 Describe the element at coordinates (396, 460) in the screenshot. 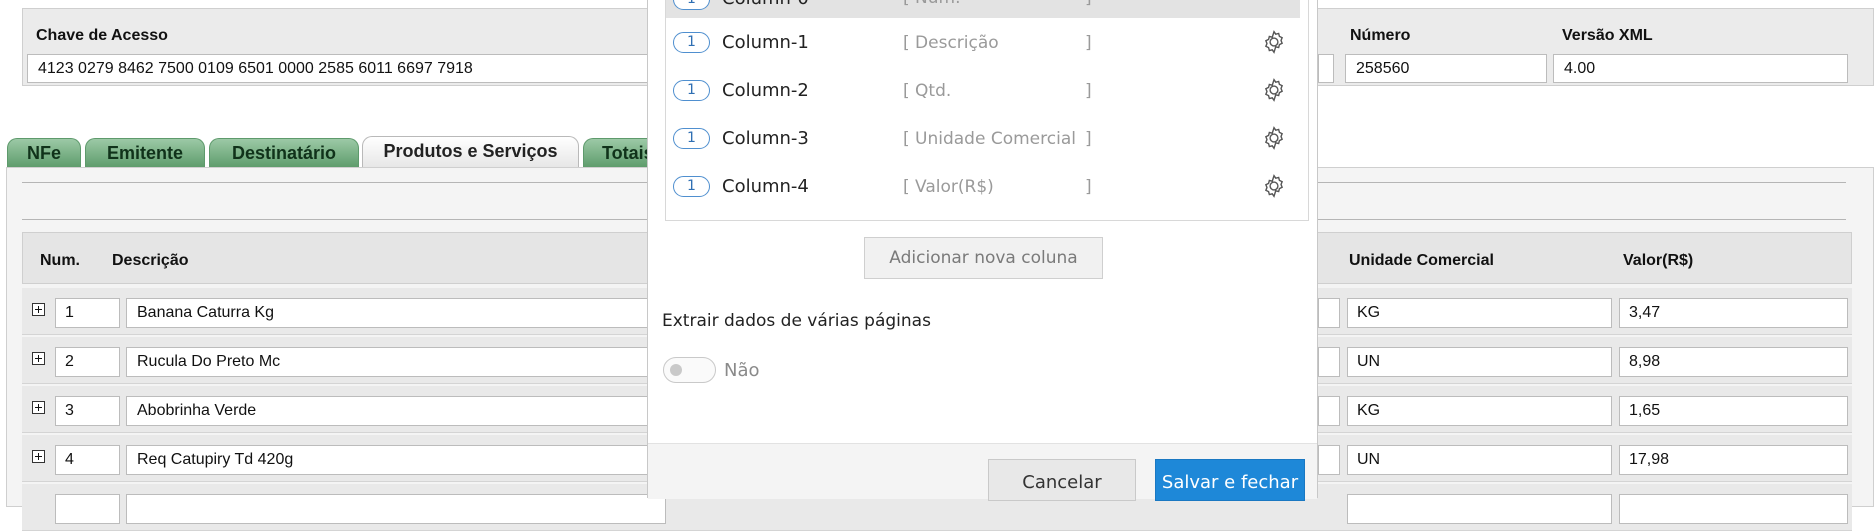

I see `item-descricao-field: Req Catupiry Td 420g` at that location.